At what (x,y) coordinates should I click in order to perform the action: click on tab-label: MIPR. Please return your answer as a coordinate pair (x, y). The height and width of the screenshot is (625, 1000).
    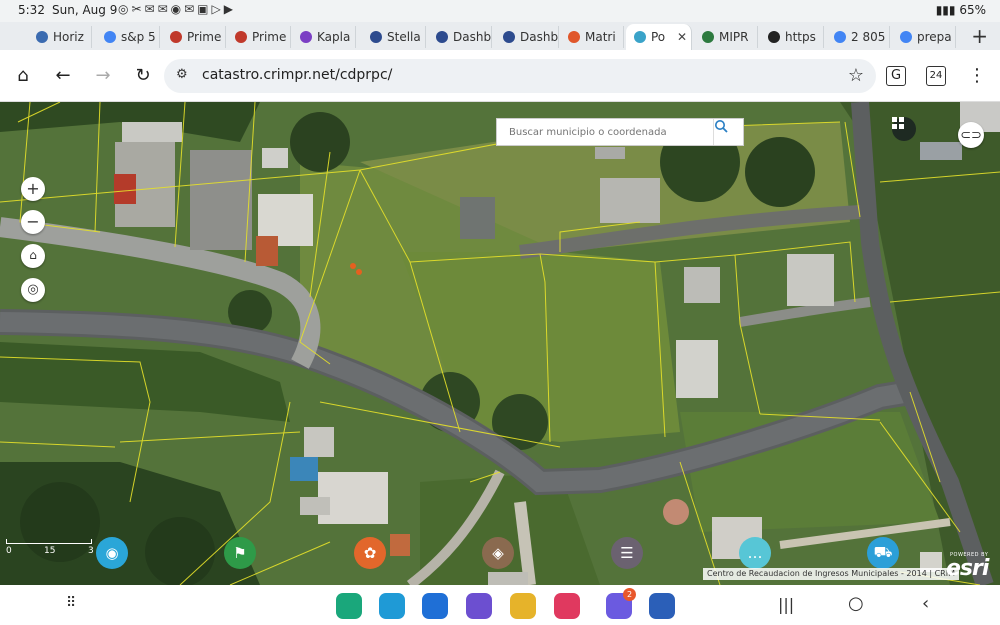
    Looking at the image, I should click on (734, 37).